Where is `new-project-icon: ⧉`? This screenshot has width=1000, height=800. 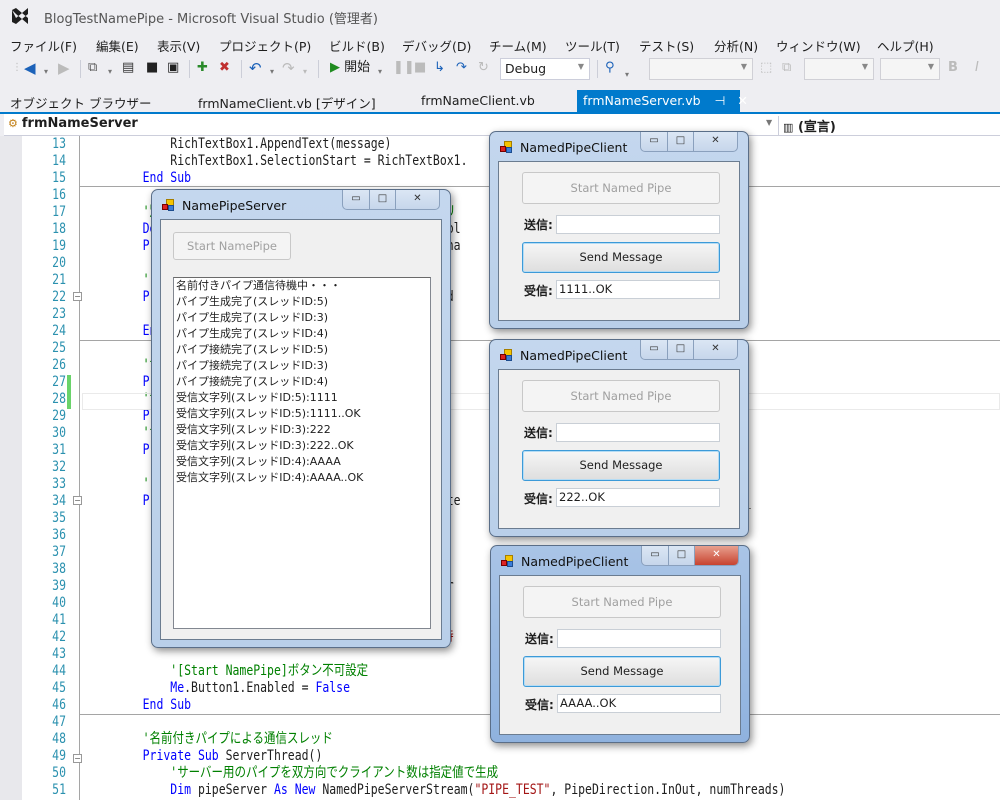 new-project-icon: ⧉ is located at coordinates (92, 68).